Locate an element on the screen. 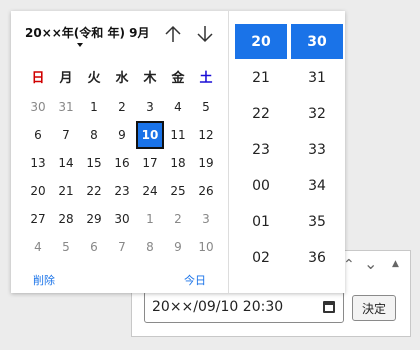 The height and width of the screenshot is (350, 420). week-row: 27 28 29 30 1 2 3 is located at coordinates (122, 219).